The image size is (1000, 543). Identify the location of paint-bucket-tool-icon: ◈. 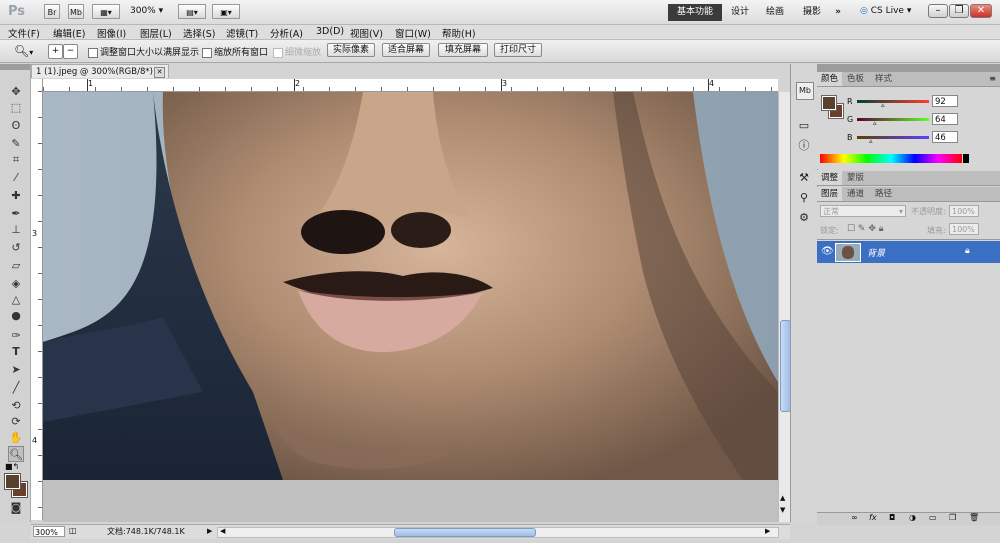
(16, 284).